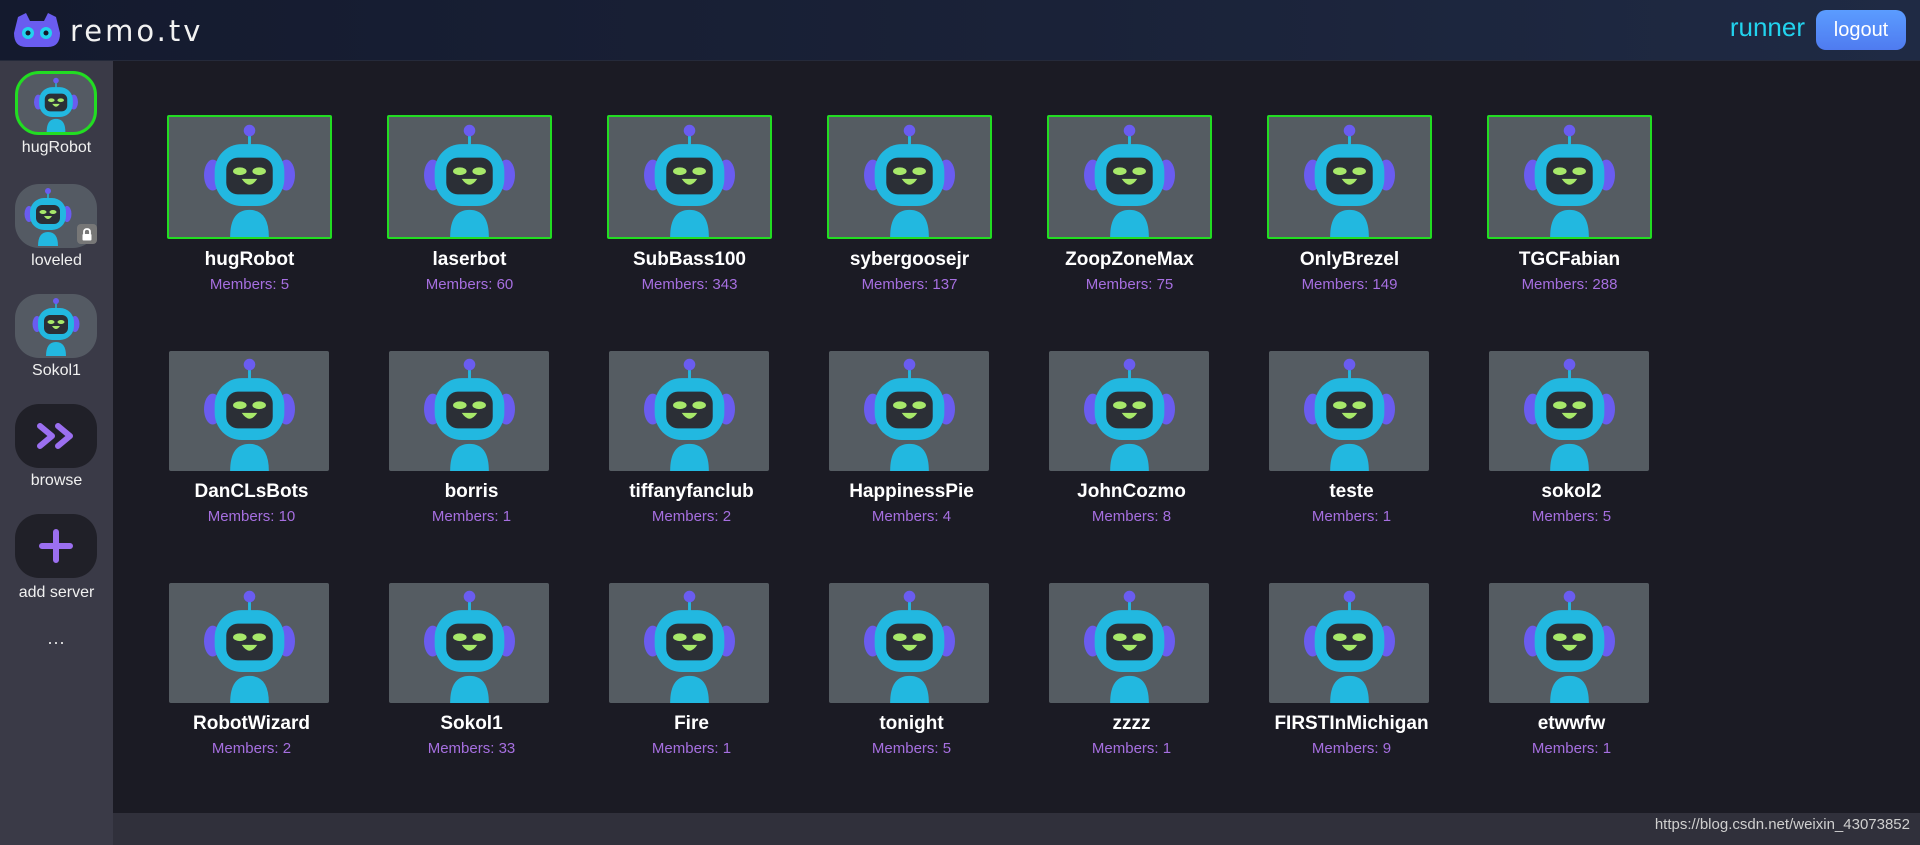 The image size is (1920, 845). I want to click on sidebar-item-add-server: add server, so click(56, 557).